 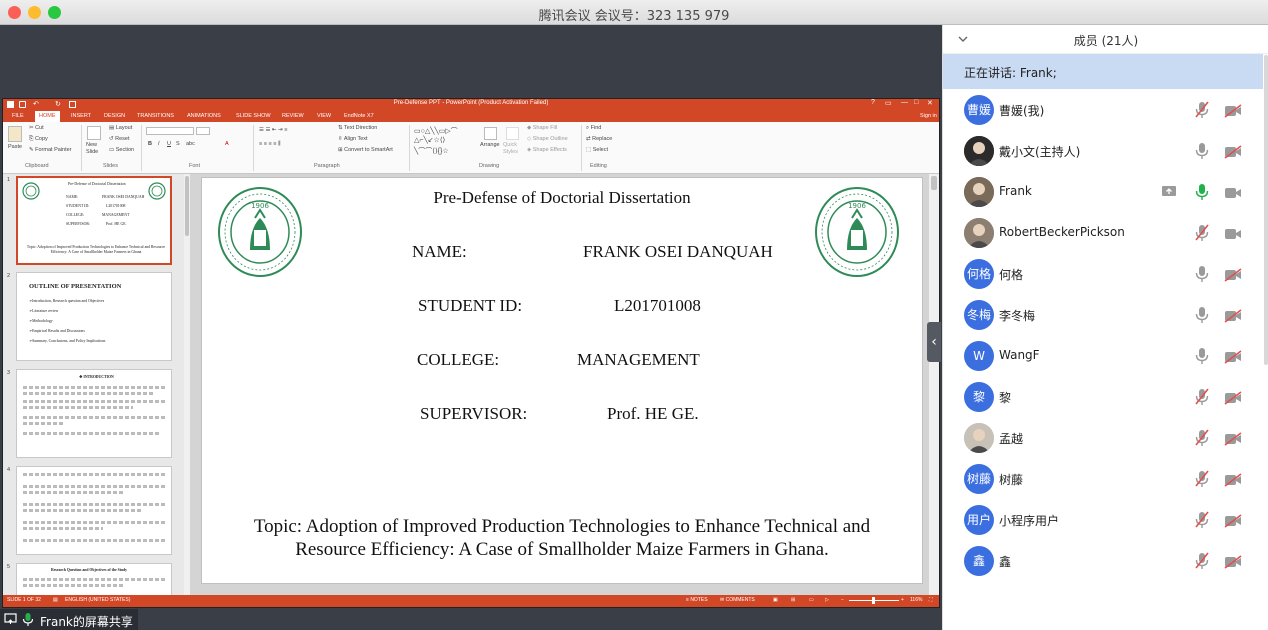 I want to click on tab-design: DESIGN, so click(x=114, y=116).